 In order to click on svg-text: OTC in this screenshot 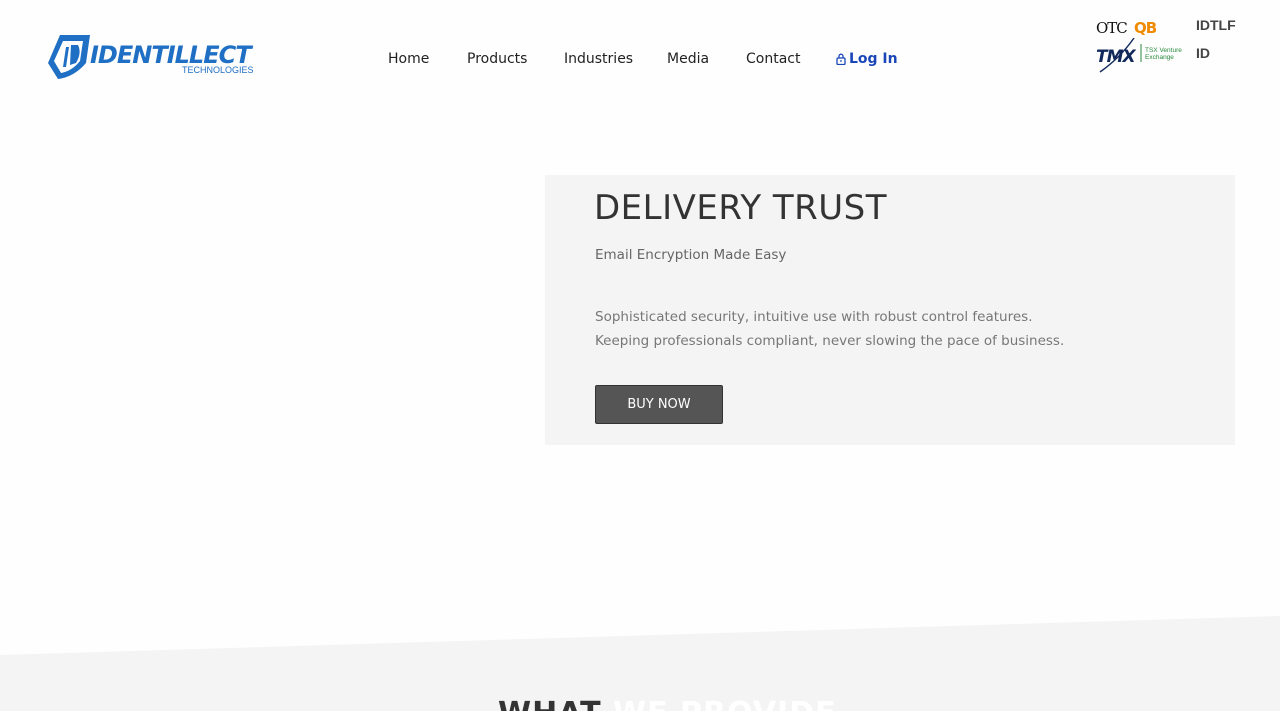, I will do `click(1111, 27)`.